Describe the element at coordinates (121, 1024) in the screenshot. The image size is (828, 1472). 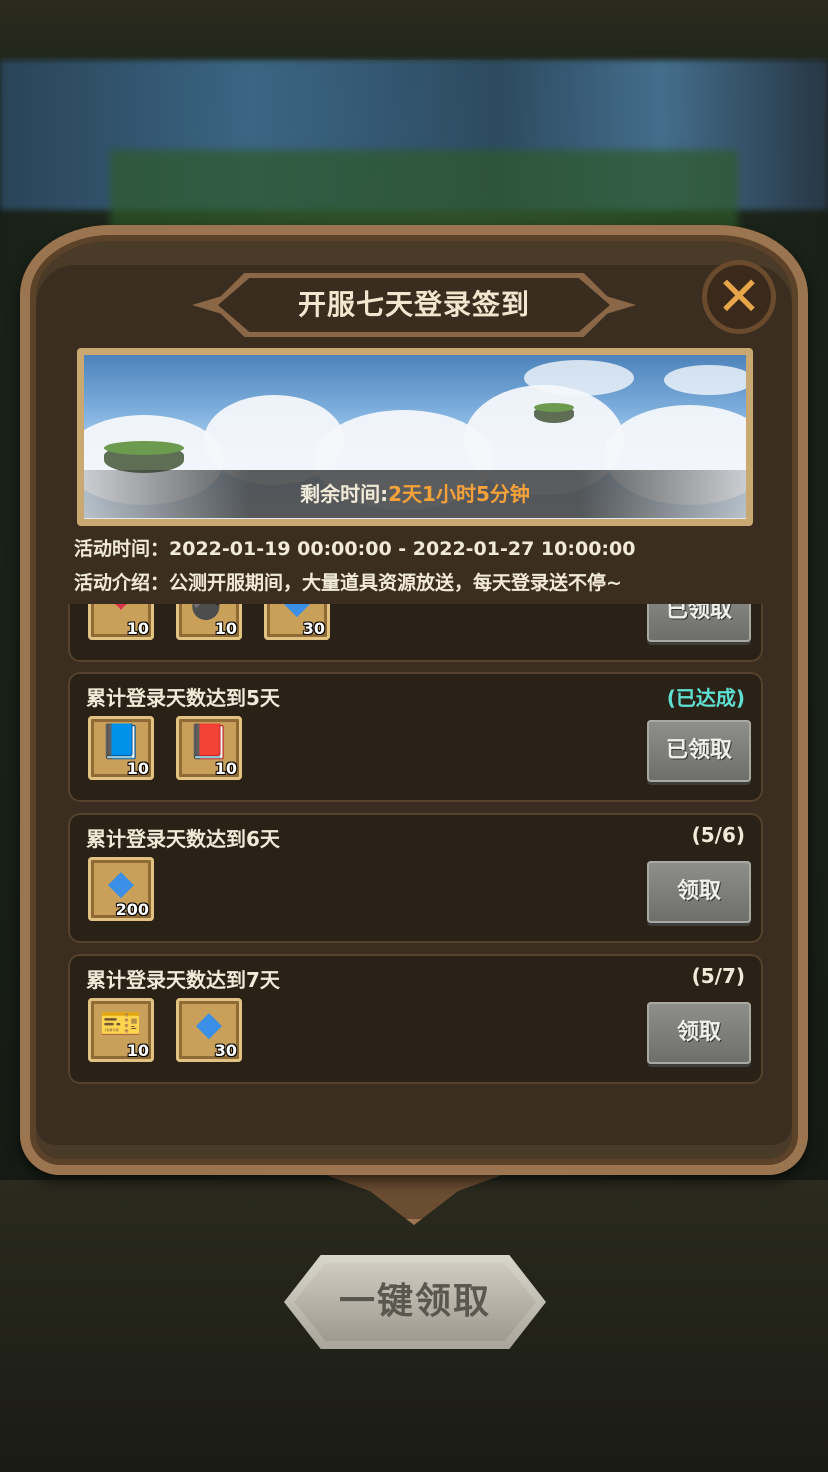
I see `gold-ticket-icon: 🎫` at that location.